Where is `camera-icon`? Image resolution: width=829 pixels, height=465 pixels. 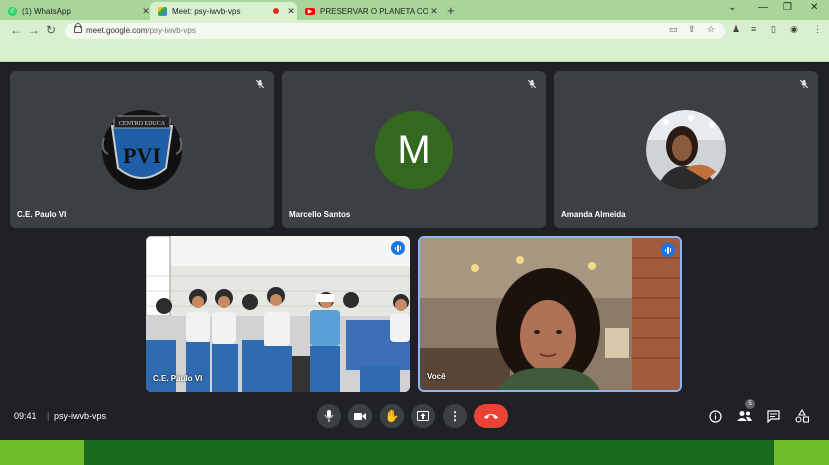
camera-icon is located at coordinates (360, 416).